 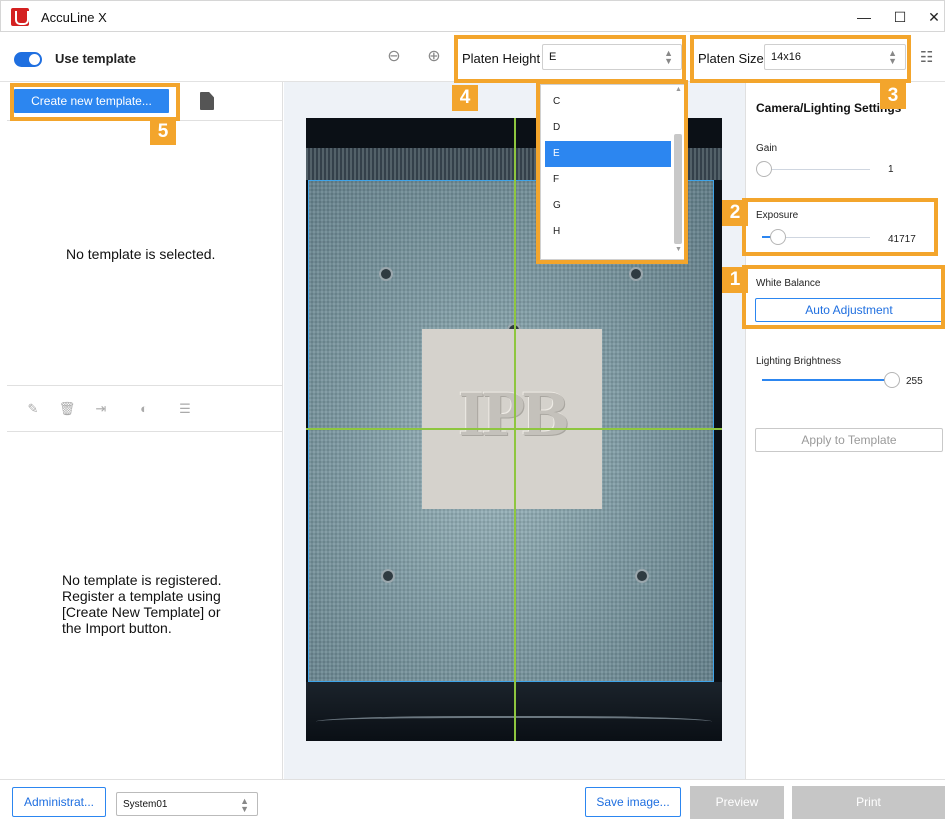 I want to click on zoom-in-icon: ⊕, so click(x=434, y=57).